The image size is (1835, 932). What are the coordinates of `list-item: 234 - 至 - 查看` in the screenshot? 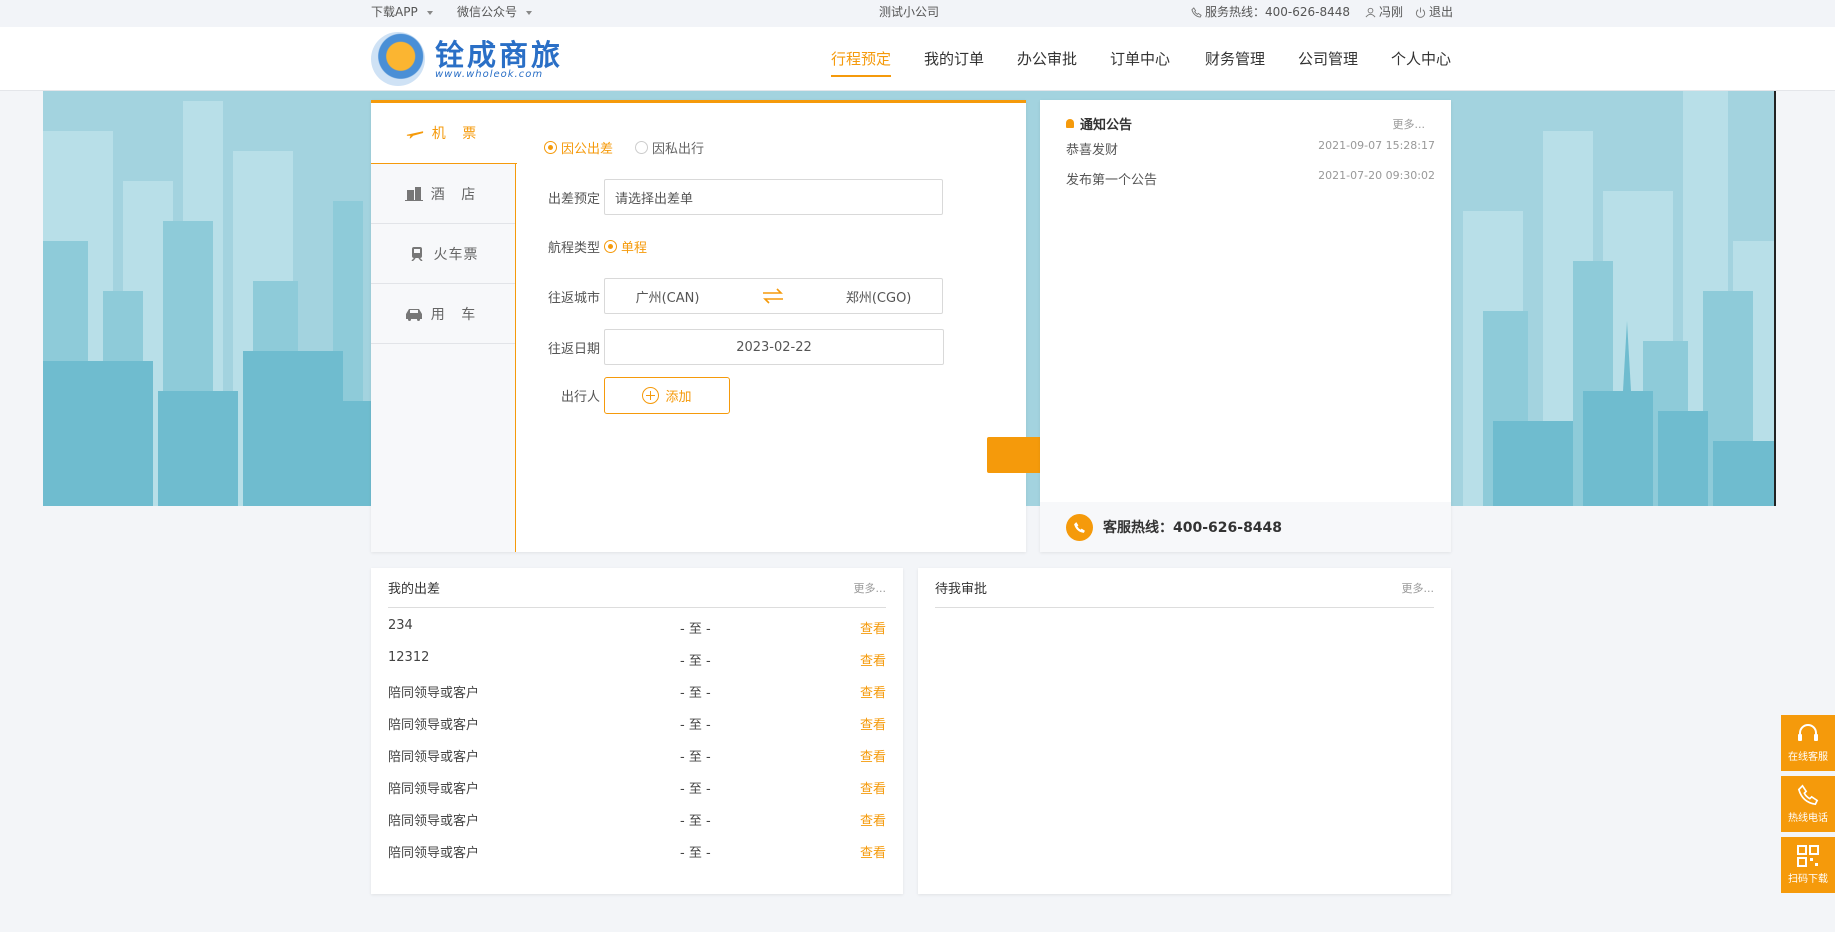 It's located at (637, 628).